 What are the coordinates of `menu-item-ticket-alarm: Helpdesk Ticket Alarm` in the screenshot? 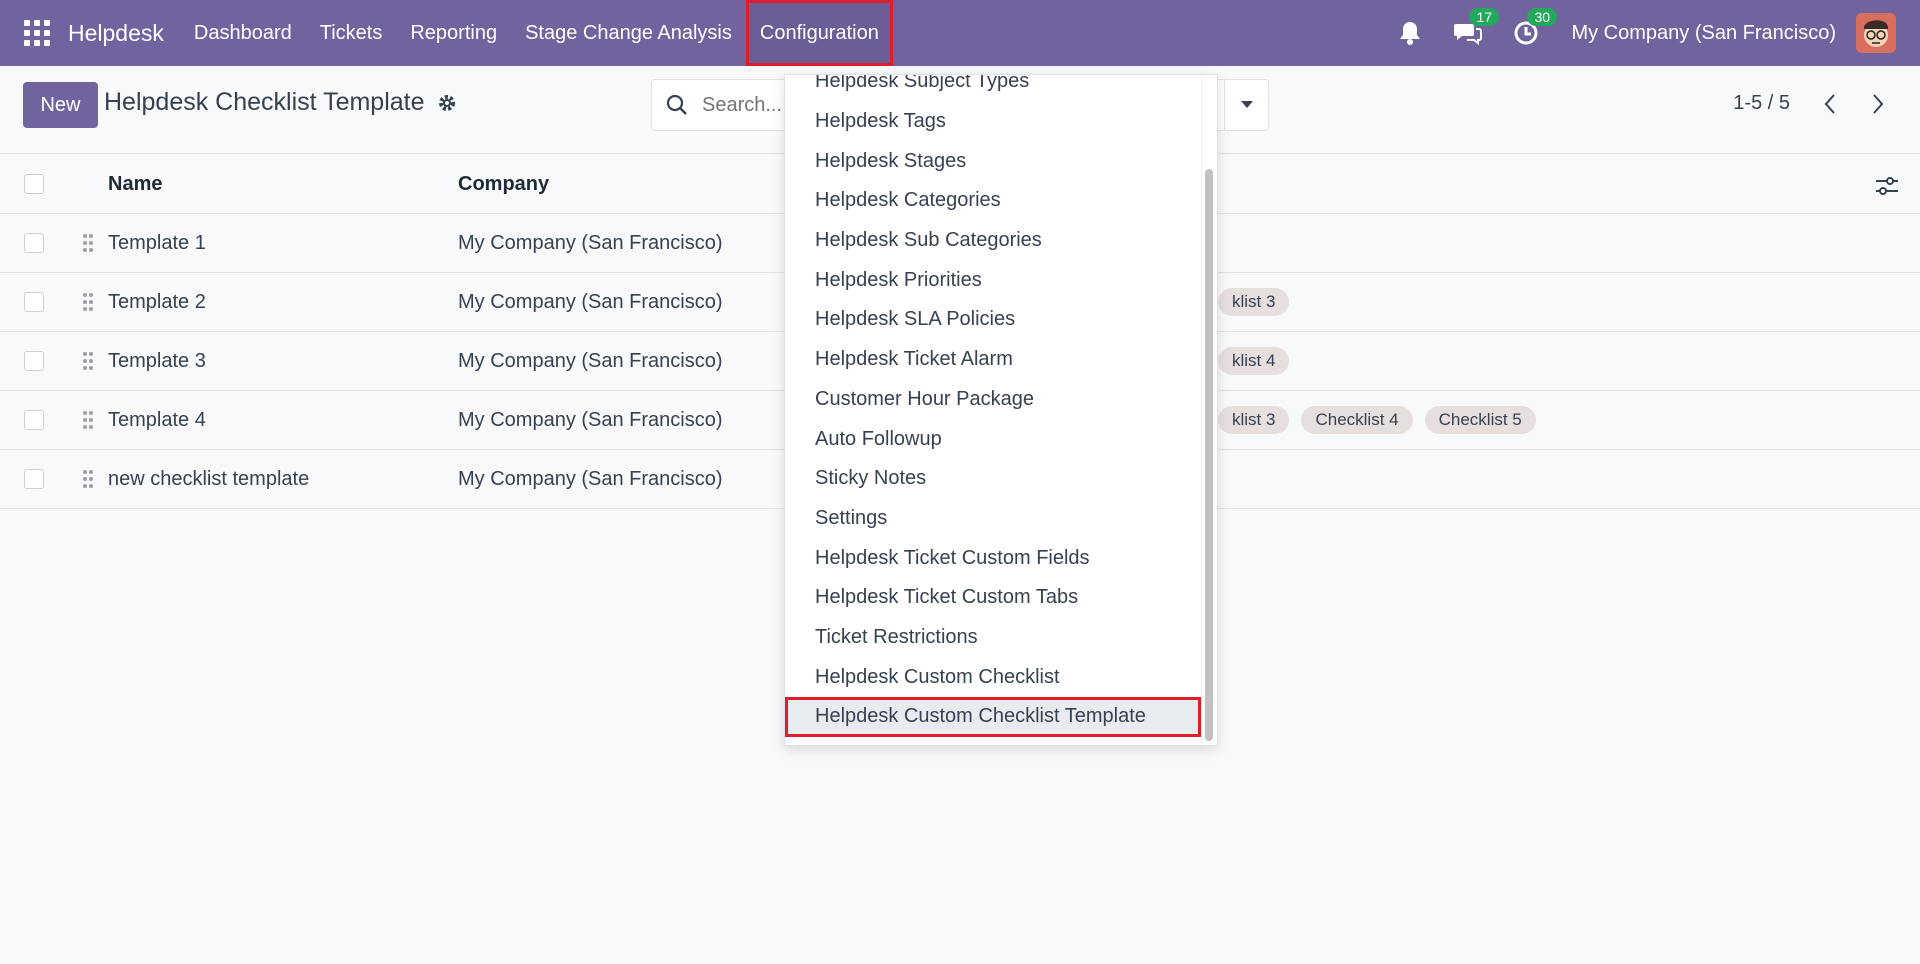 It's located at (993, 360).